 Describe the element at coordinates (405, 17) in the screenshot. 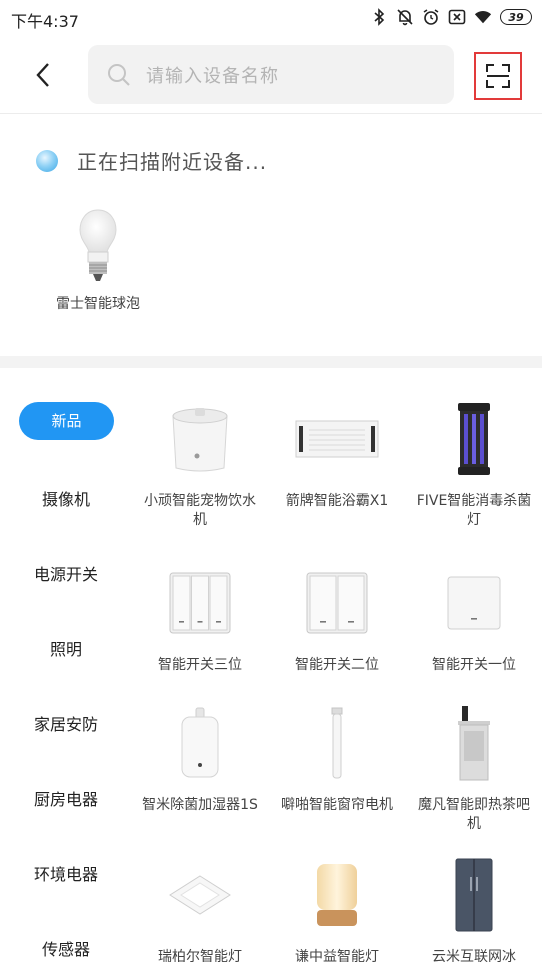

I see `mute-bell-icon` at that location.